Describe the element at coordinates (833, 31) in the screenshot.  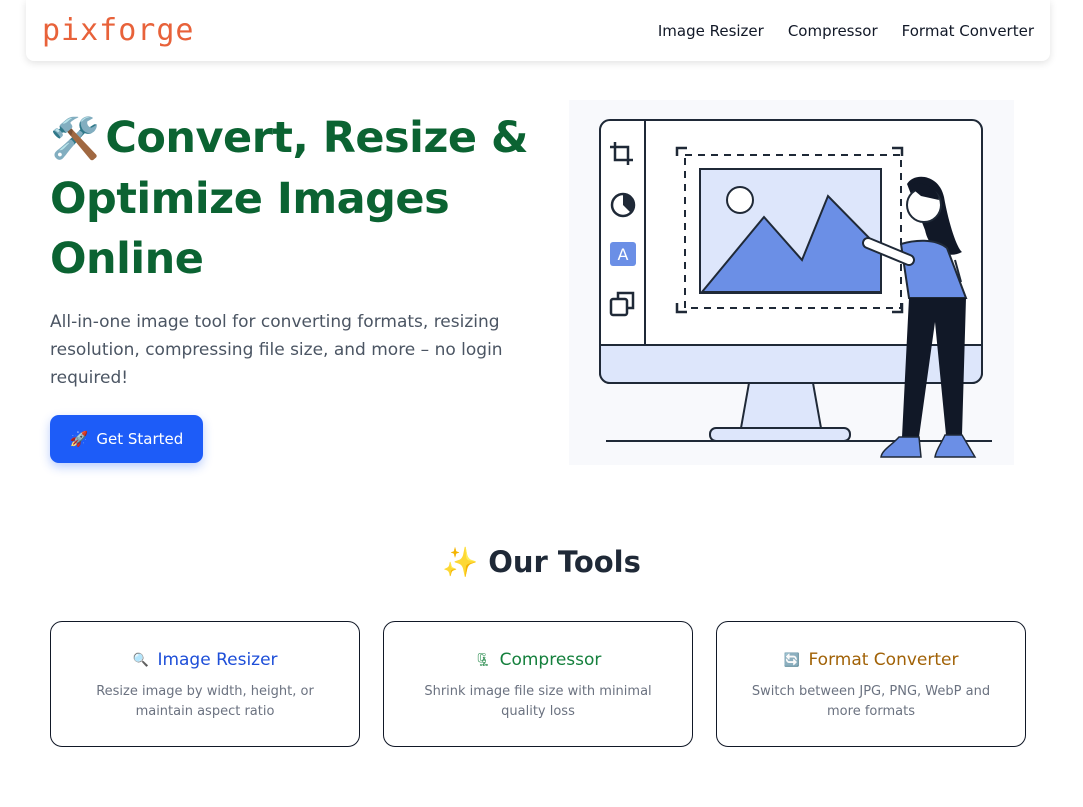
I see `nav-link-compressor: Compressor` at that location.